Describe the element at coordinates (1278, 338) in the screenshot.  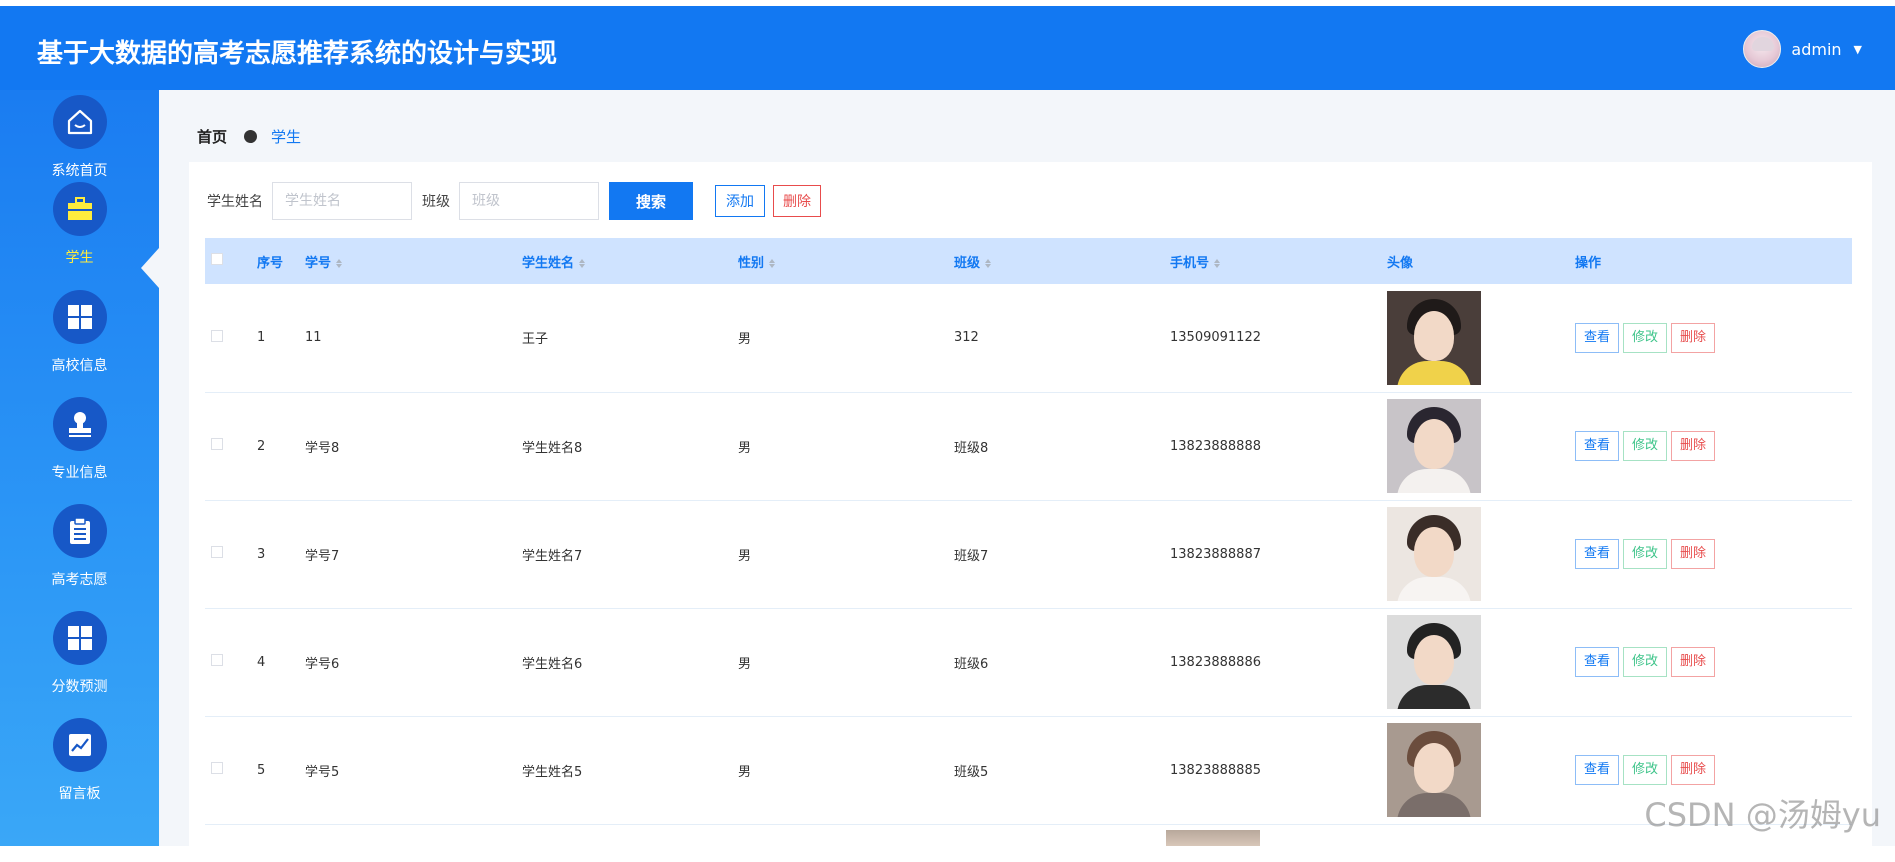
I see `cell-phone: 13509091122` at that location.